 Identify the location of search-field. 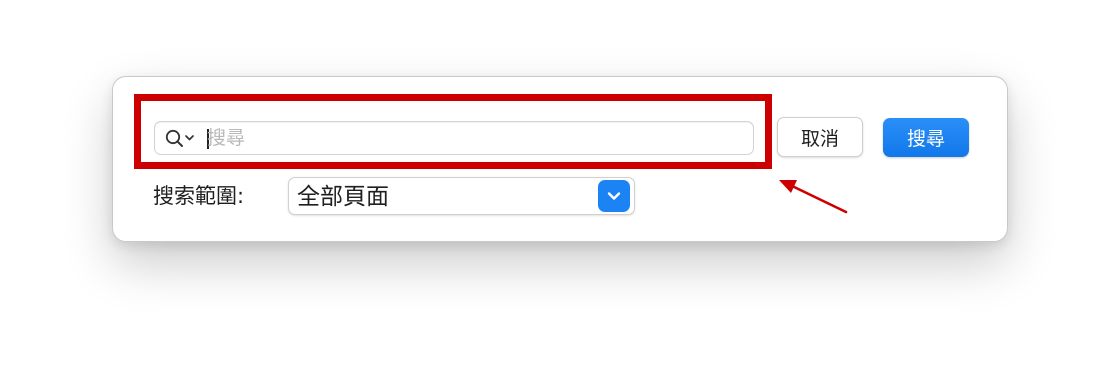
(454, 138).